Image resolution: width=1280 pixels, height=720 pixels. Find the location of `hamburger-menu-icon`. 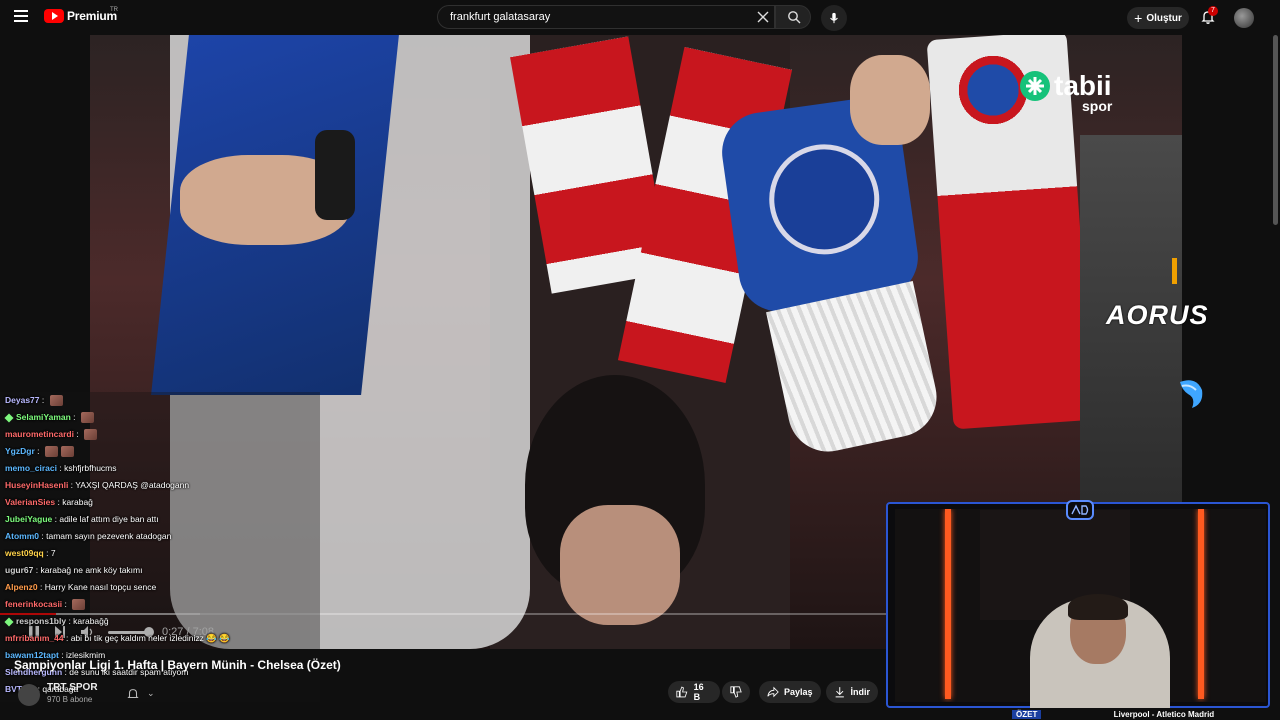

hamburger-menu-icon is located at coordinates (21, 16).